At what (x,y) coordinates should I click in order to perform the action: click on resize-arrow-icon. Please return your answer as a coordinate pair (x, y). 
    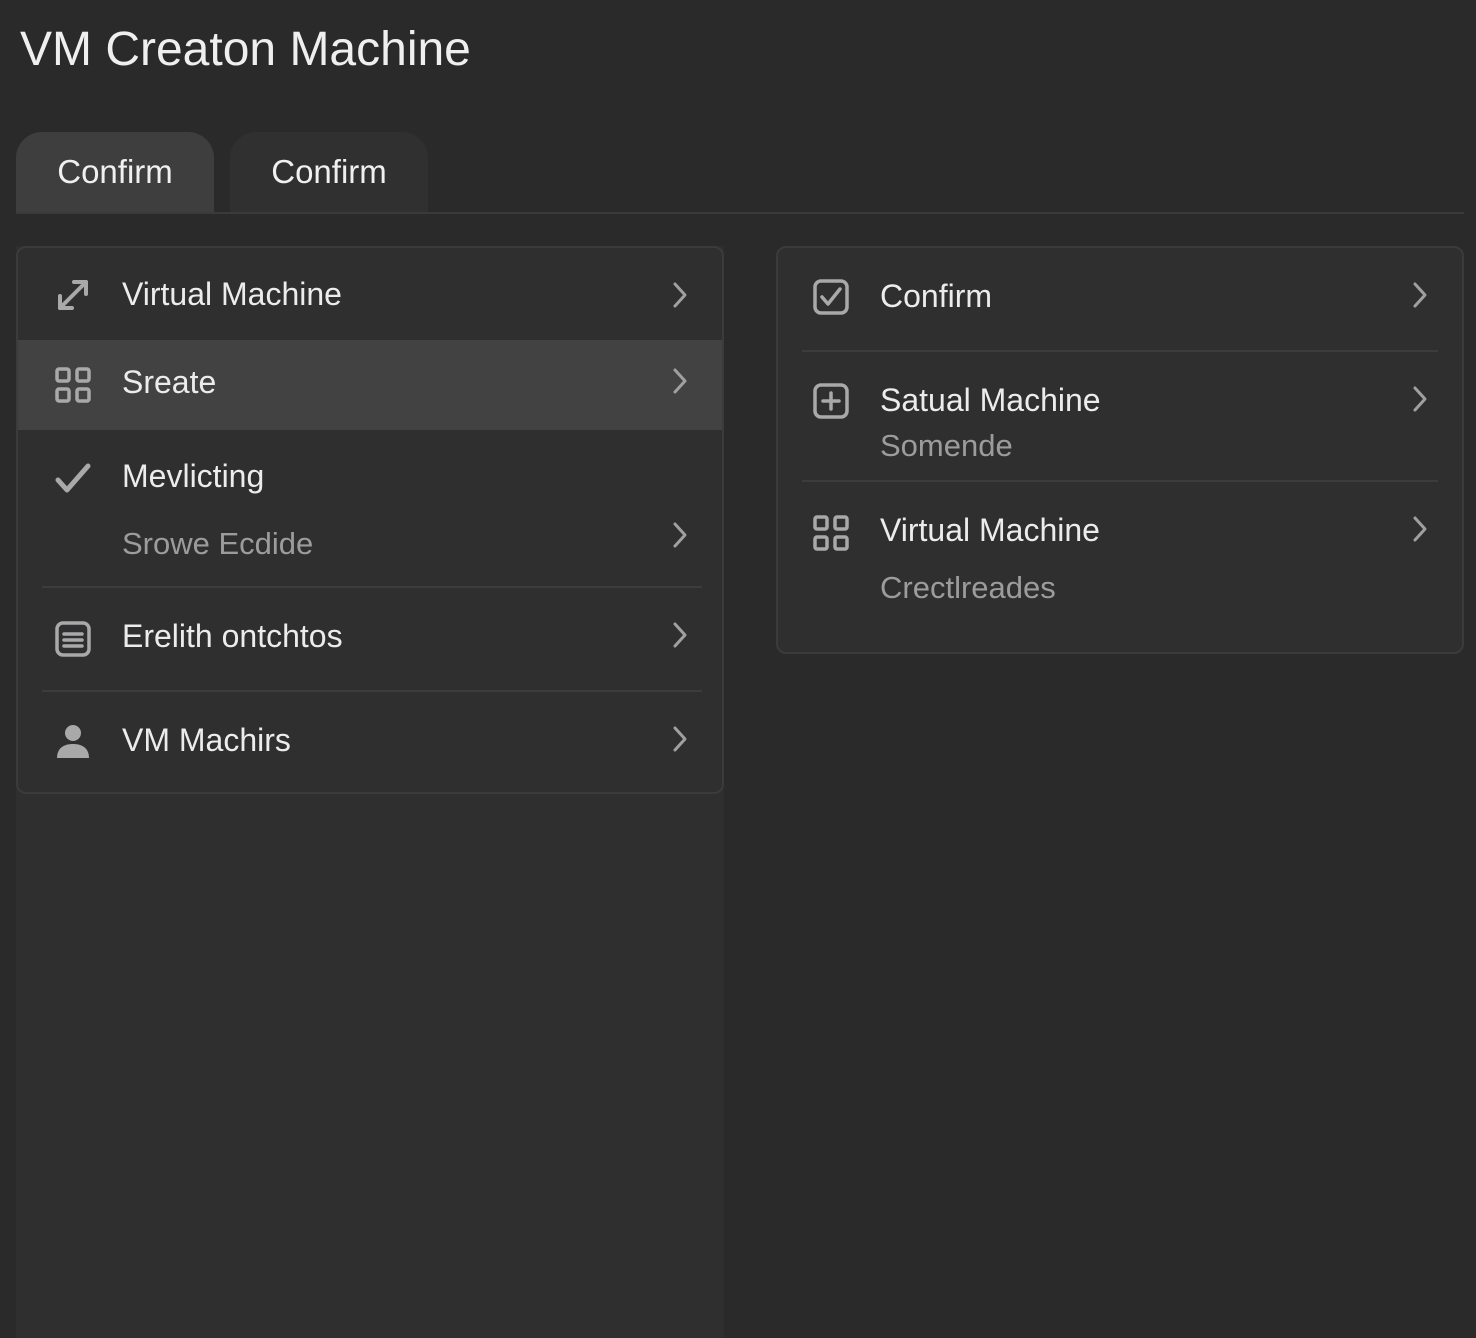
    Looking at the image, I should click on (73, 295).